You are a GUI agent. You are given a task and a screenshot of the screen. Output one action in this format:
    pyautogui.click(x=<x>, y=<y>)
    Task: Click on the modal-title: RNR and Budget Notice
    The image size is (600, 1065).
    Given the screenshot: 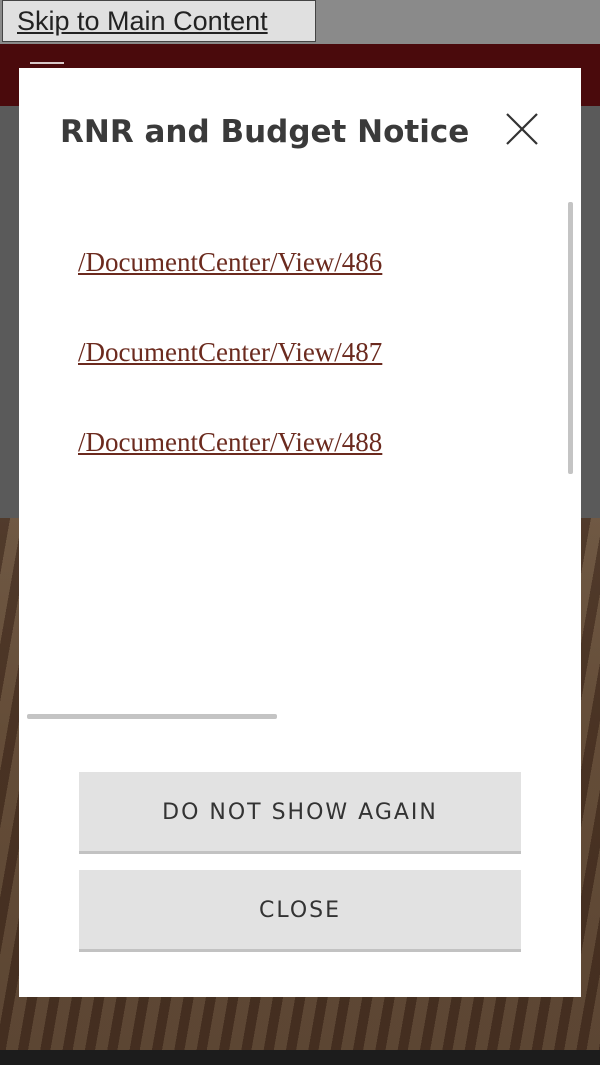 What is the action you would take?
    pyautogui.click(x=265, y=132)
    